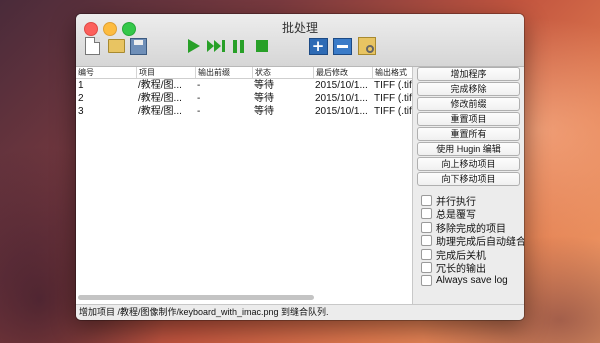 This screenshot has height=343, width=600. What do you see at coordinates (194, 46) in the screenshot?
I see `play-icon` at bounding box center [194, 46].